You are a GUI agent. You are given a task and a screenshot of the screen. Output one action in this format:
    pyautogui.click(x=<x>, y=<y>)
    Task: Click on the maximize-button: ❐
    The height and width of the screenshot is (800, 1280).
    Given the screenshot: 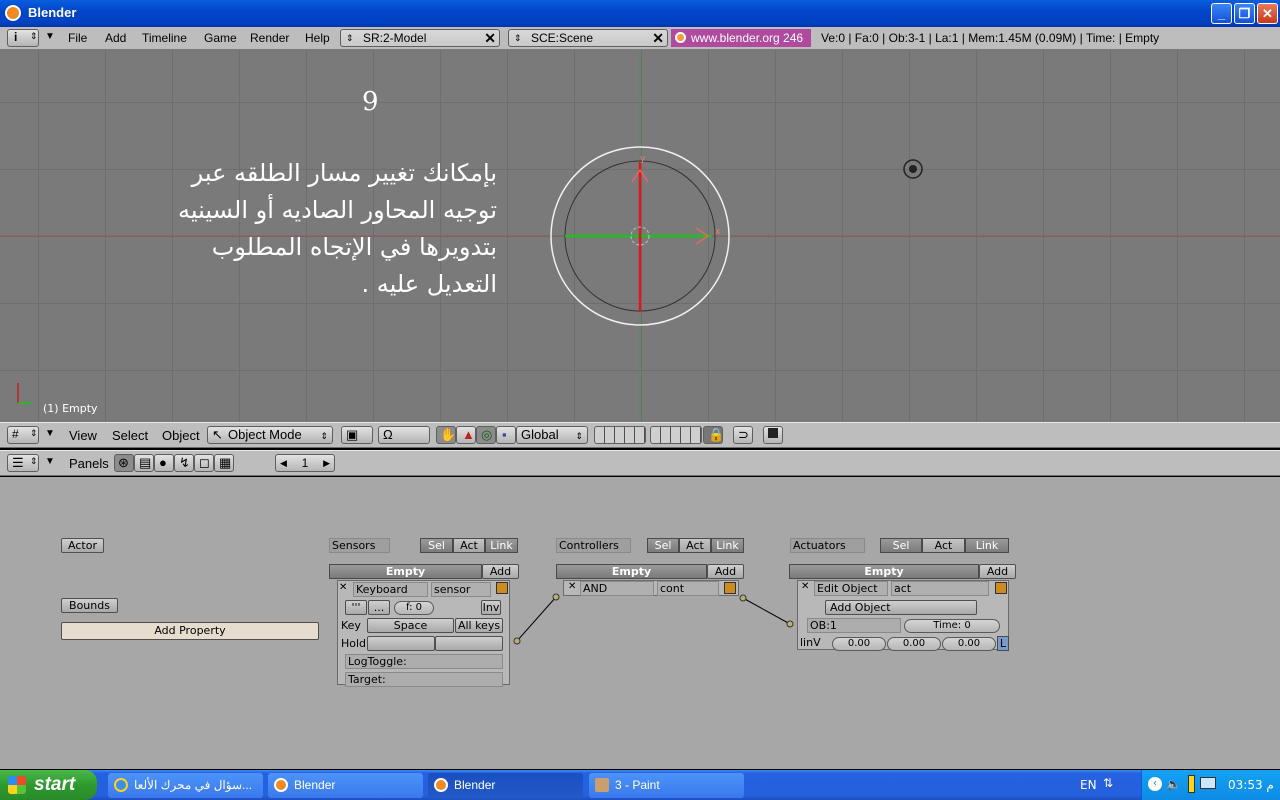 What is the action you would take?
    pyautogui.click(x=1244, y=13)
    